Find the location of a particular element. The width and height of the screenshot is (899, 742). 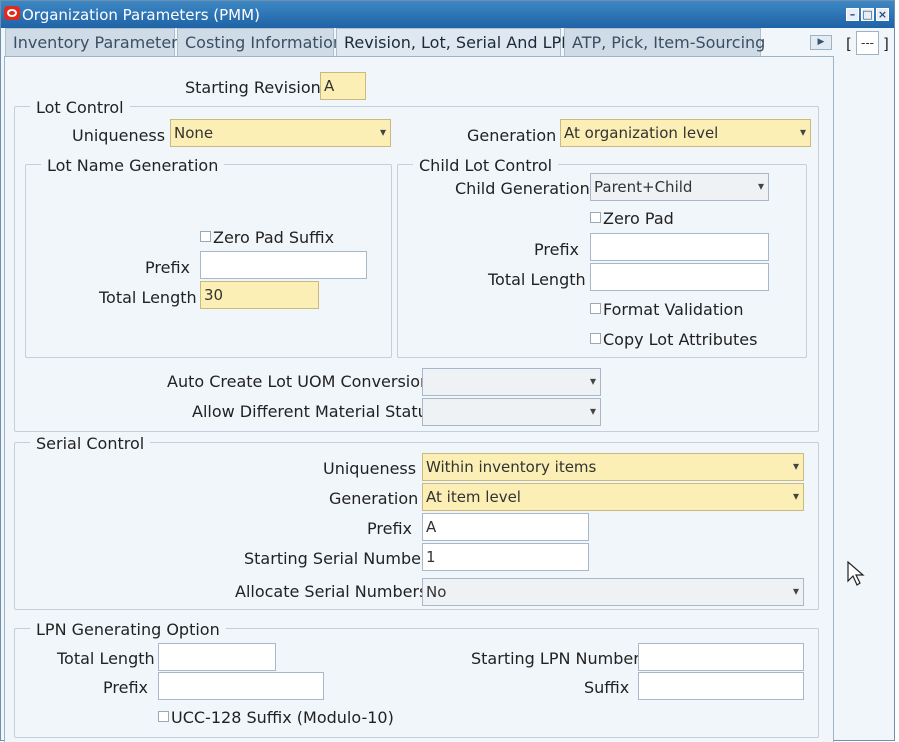

tab-revision-lot-serial-lpn: Revision, Lot, Serial And LPN is located at coordinates (454, 42).